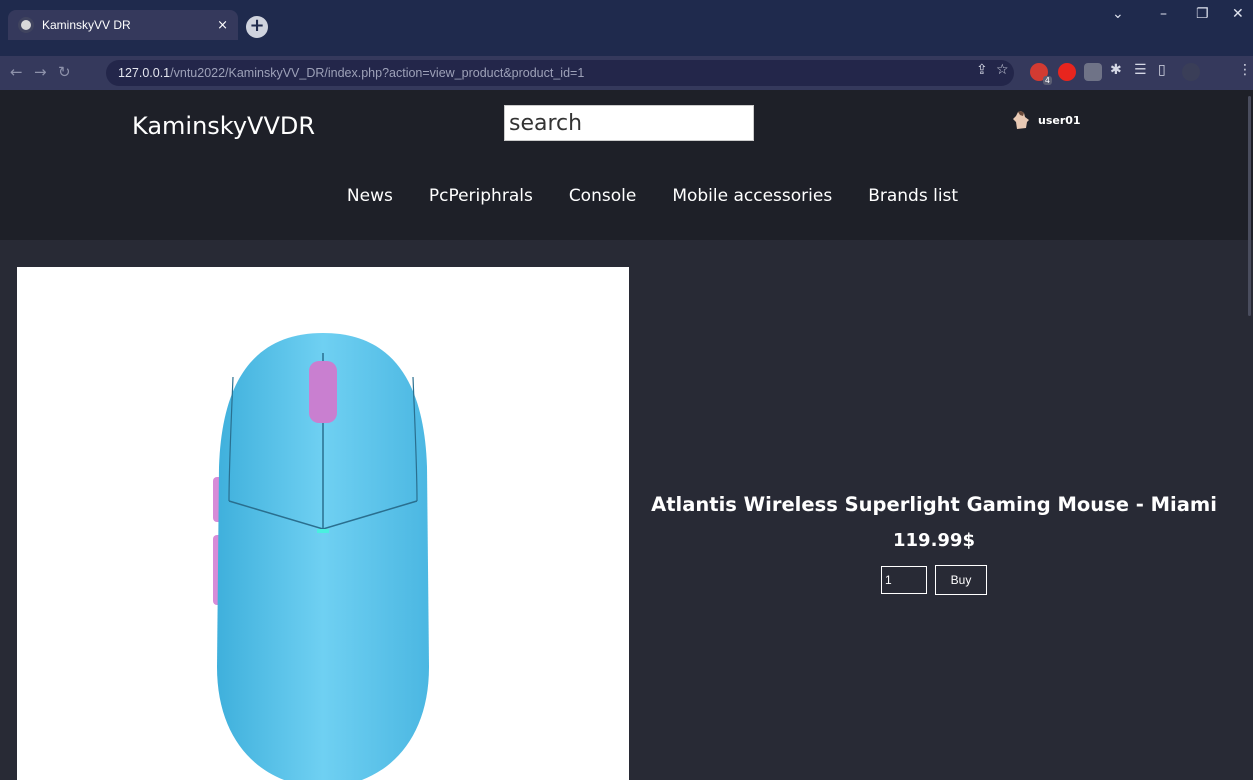 The image size is (1253, 780). Describe the element at coordinates (626, 28) in the screenshot. I see `browser-tab-bar: KaminskyVV DR × + ⌄ – ❐ ✕` at that location.